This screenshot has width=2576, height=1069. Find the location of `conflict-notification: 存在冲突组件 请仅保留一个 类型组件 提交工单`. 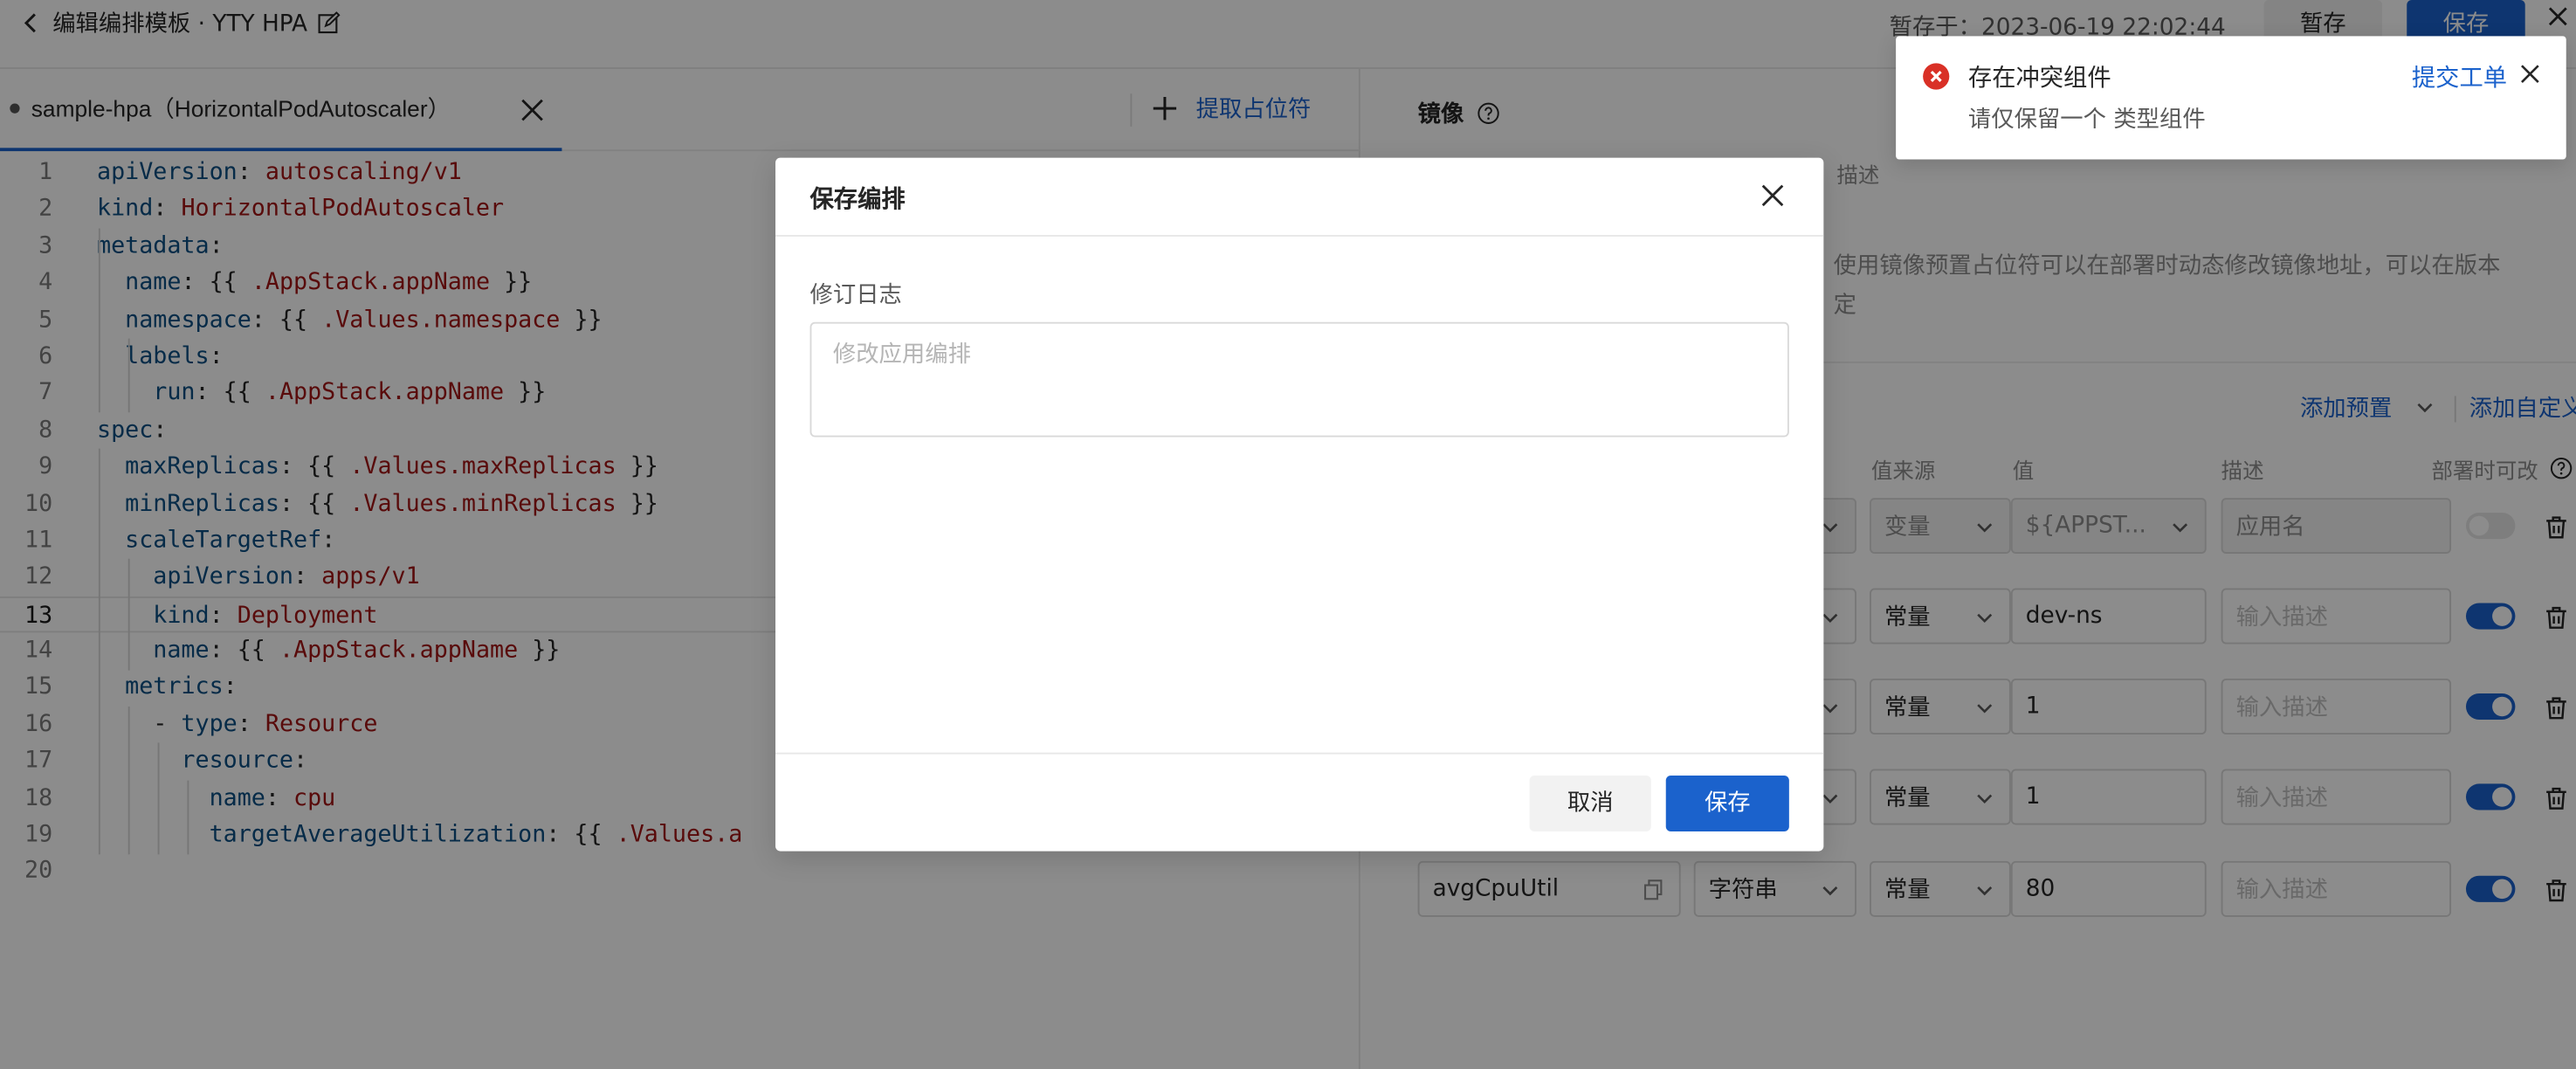

conflict-notification: 存在冲突组件 请仅保留一个 类型组件 提交工单 is located at coordinates (2231, 98).